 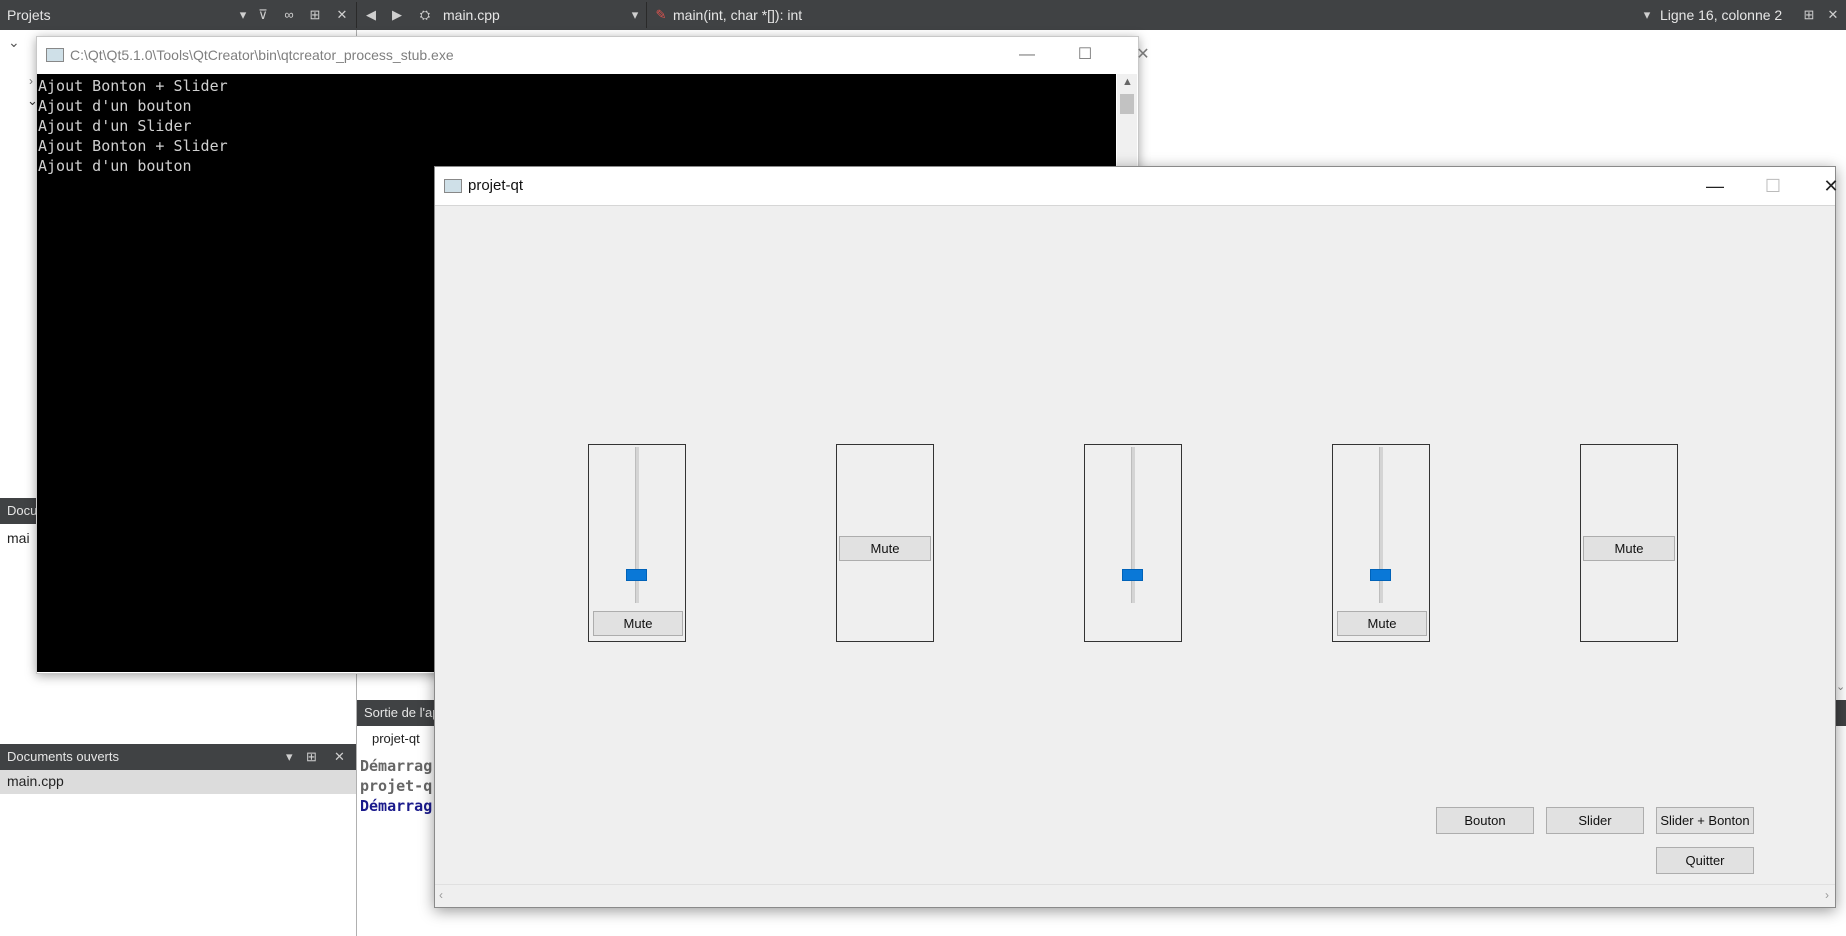 What do you see at coordinates (63, 756) in the screenshot?
I see `open-documents-title: Documents ouverts` at bounding box center [63, 756].